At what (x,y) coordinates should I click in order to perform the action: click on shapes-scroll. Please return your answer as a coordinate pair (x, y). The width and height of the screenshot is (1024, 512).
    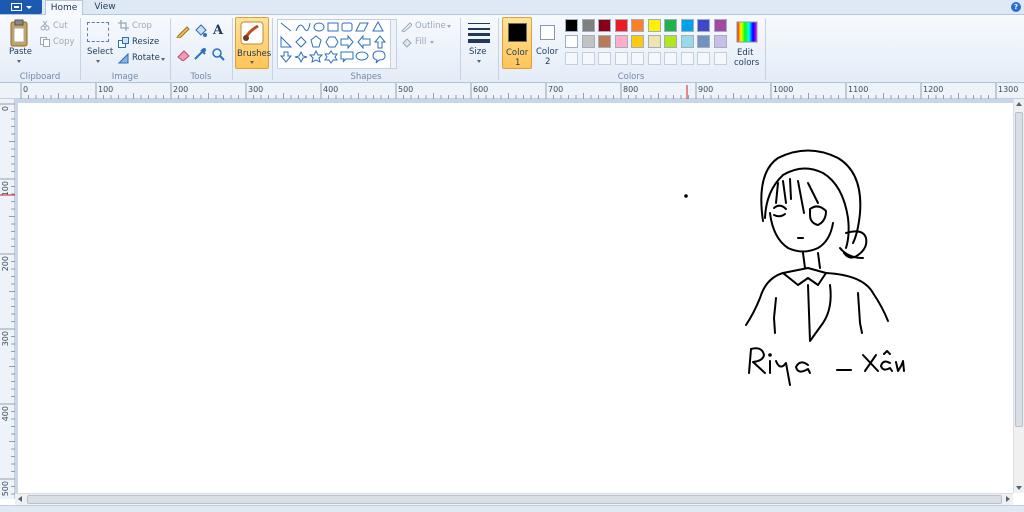
    Looking at the image, I should click on (393, 44).